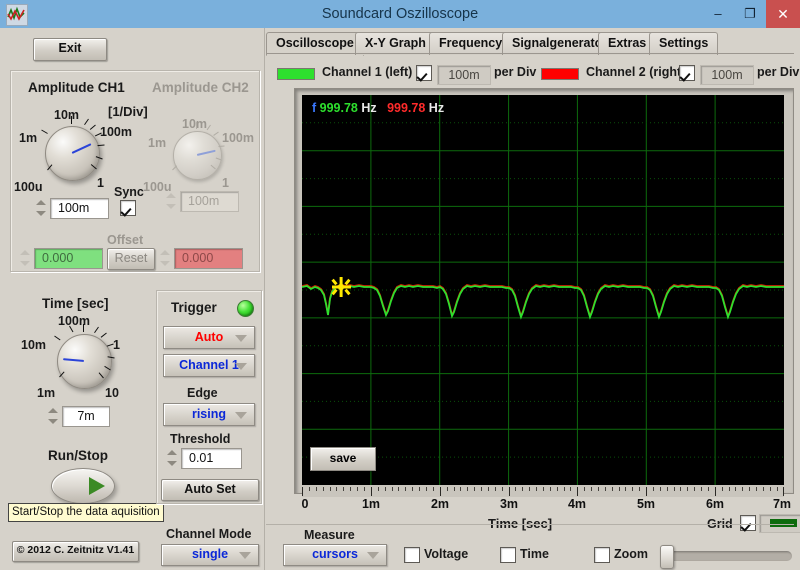  Describe the element at coordinates (750, 14) in the screenshot. I see `maximize-button: ❐` at that location.